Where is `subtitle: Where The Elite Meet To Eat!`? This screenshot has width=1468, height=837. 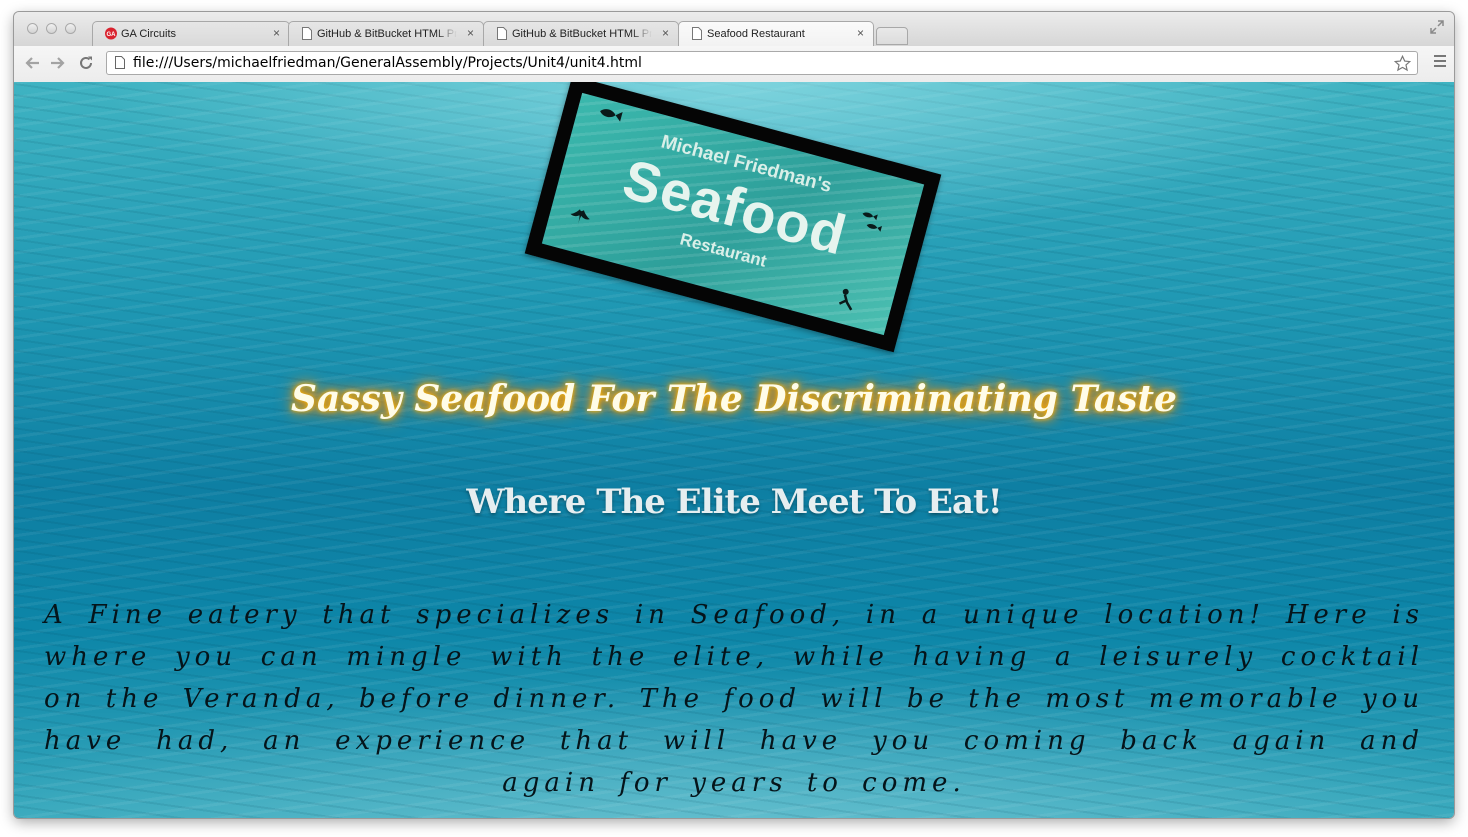
subtitle: Where The Elite Meet To Eat! is located at coordinates (734, 502).